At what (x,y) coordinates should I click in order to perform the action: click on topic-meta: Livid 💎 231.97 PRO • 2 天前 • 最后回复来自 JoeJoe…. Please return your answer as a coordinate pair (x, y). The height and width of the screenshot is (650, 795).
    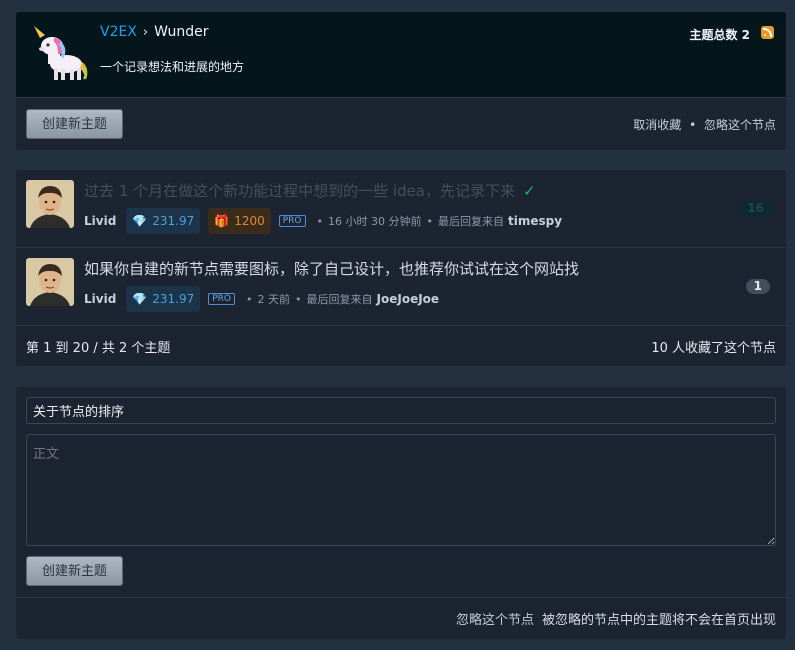
    Looking at the image, I should click on (261, 299).